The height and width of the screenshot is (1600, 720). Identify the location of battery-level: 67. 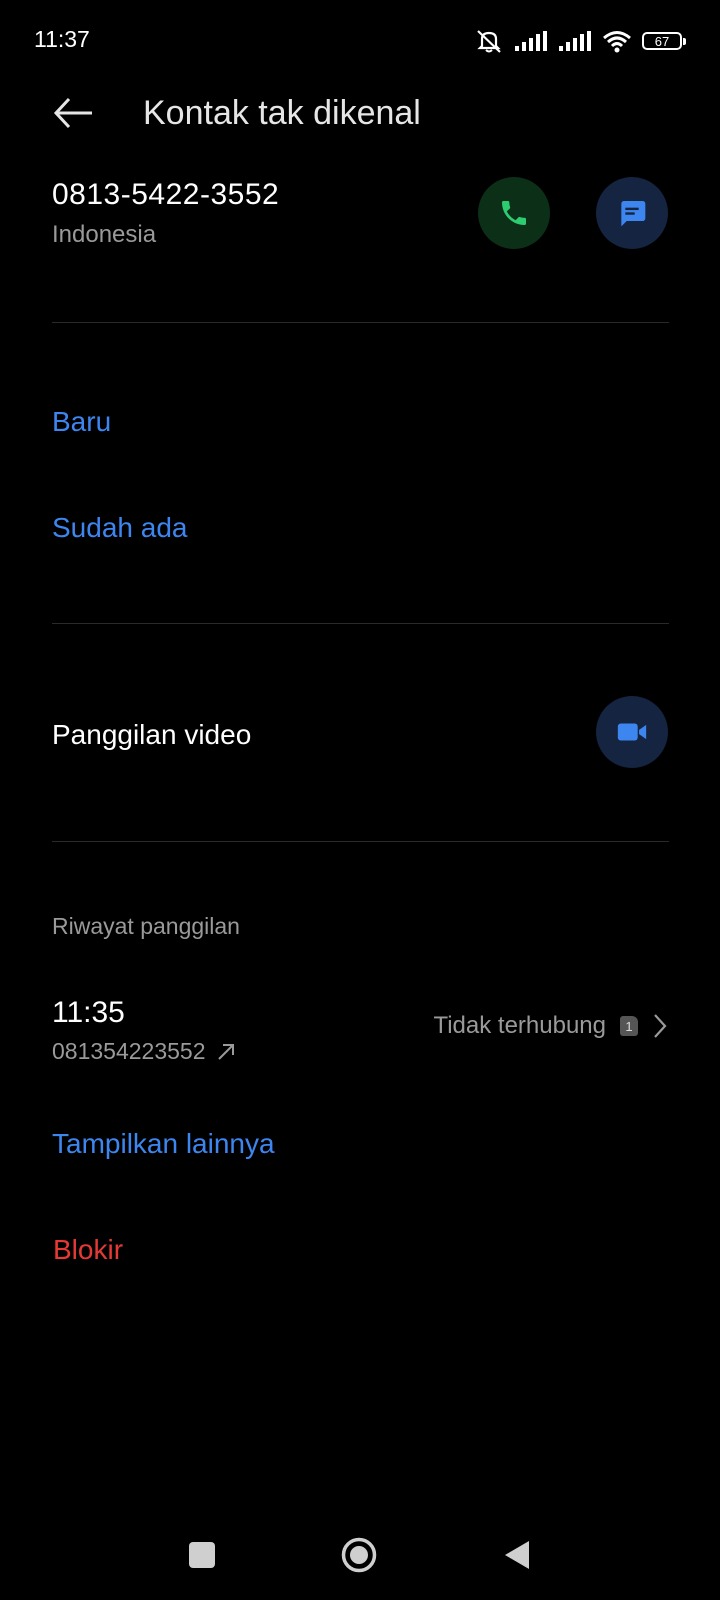
(662, 41).